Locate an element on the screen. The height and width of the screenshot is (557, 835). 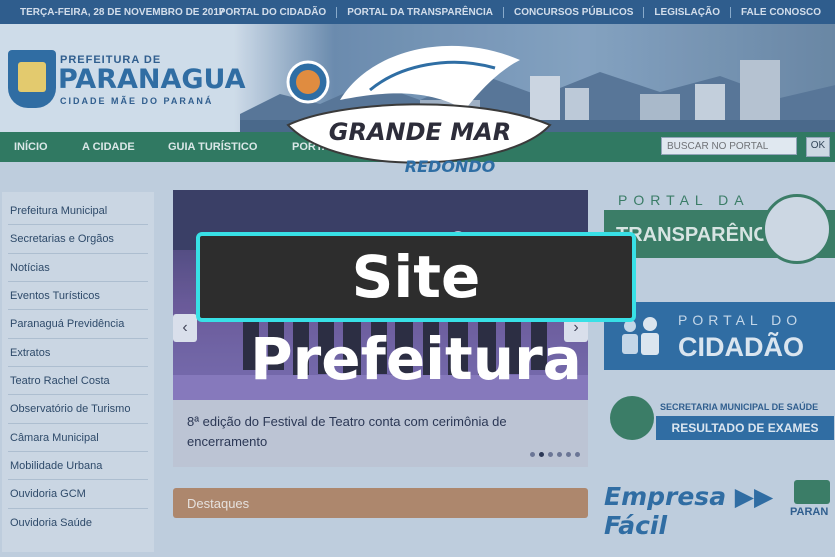
link-concursos: CONCURSOS PÚBLICOS is located at coordinates (572, 12).